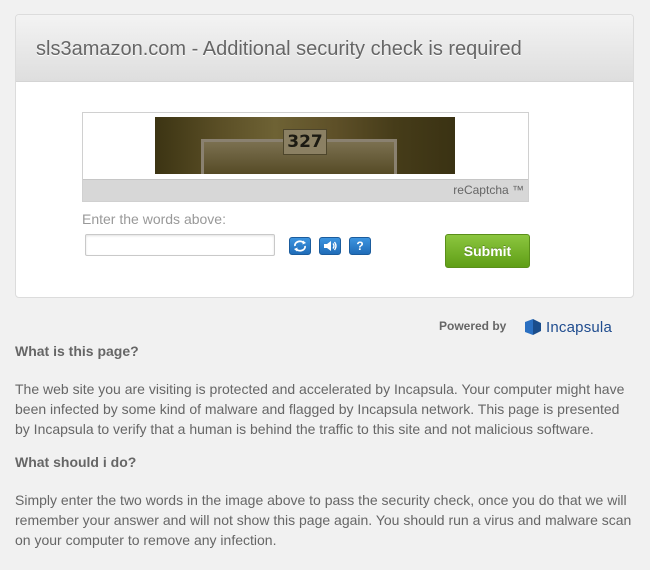  I want to click on captcha-image-text: 327, so click(305, 142).